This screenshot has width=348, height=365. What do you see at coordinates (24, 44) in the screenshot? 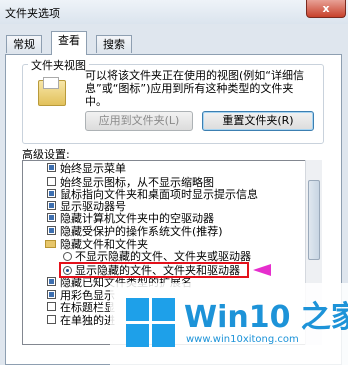
I see `tab-general: 常规` at bounding box center [24, 44].